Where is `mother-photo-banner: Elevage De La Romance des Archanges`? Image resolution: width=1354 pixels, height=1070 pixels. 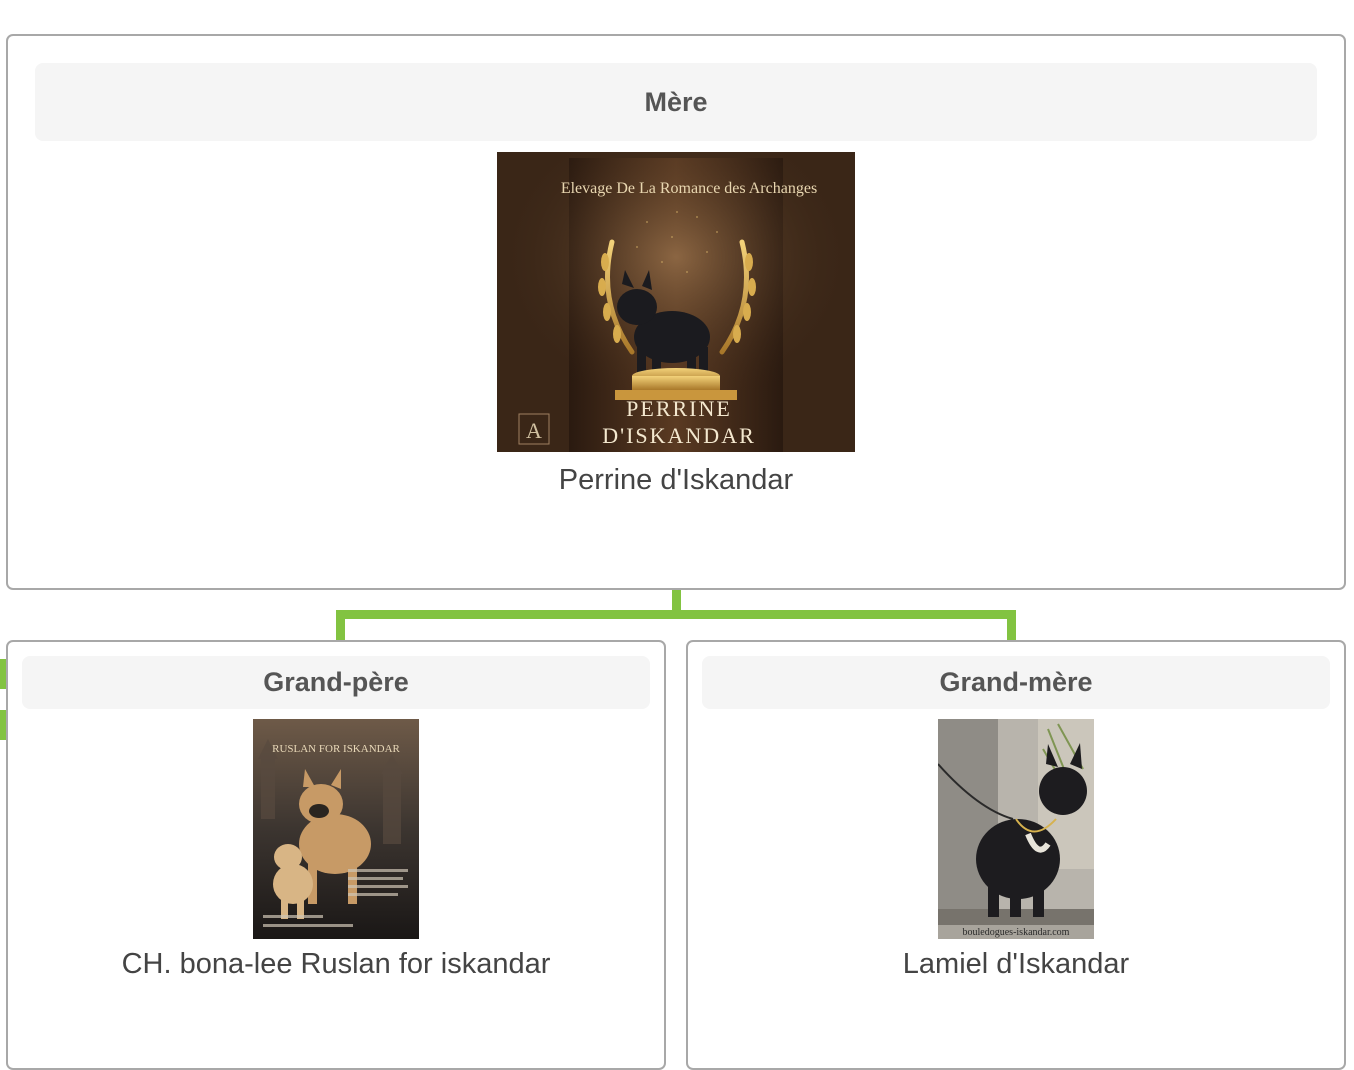
mother-photo-banner: Elevage De La Romance des Archanges is located at coordinates (689, 188).